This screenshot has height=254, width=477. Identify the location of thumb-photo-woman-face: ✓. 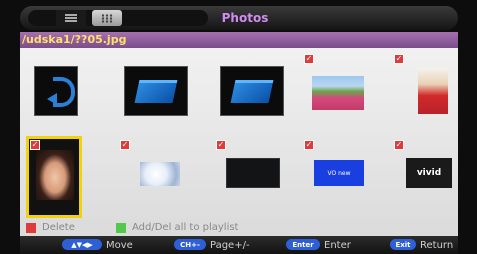
(54, 177).